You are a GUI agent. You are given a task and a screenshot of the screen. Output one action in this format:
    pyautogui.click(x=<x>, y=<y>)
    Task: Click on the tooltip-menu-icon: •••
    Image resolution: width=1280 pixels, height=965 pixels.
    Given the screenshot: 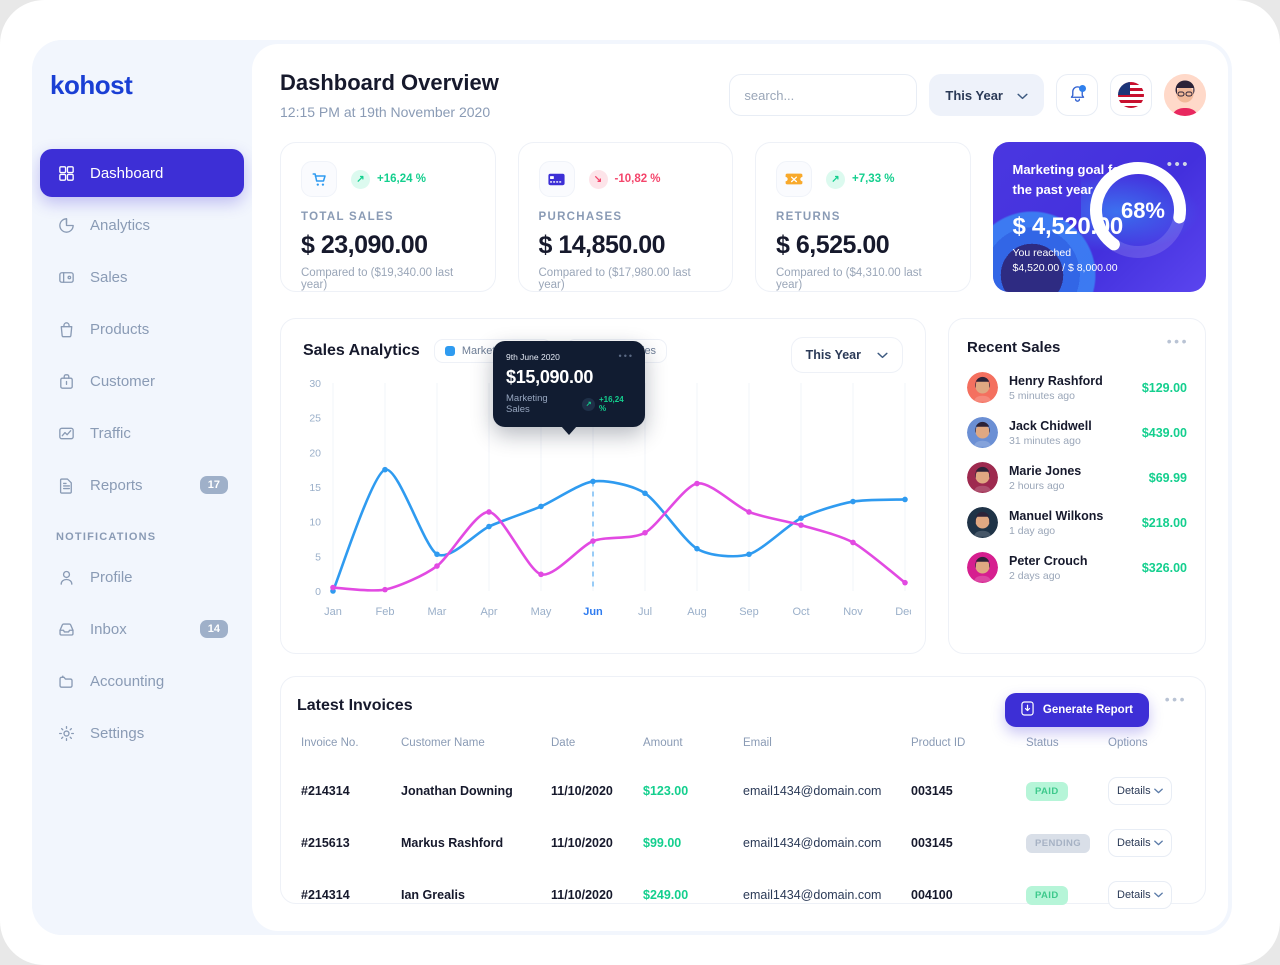 What is the action you would take?
    pyautogui.click(x=626, y=356)
    